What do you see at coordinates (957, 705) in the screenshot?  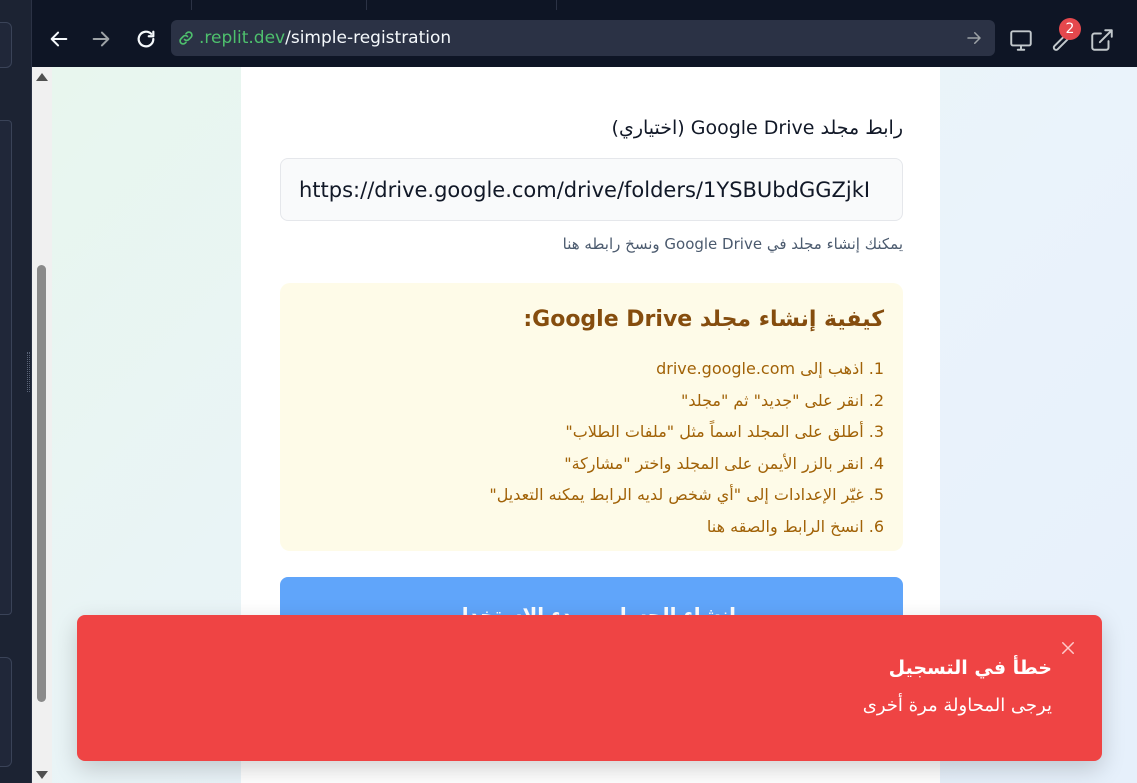 I see `toast-message: يرجى المحاولة مرة أخرى` at bounding box center [957, 705].